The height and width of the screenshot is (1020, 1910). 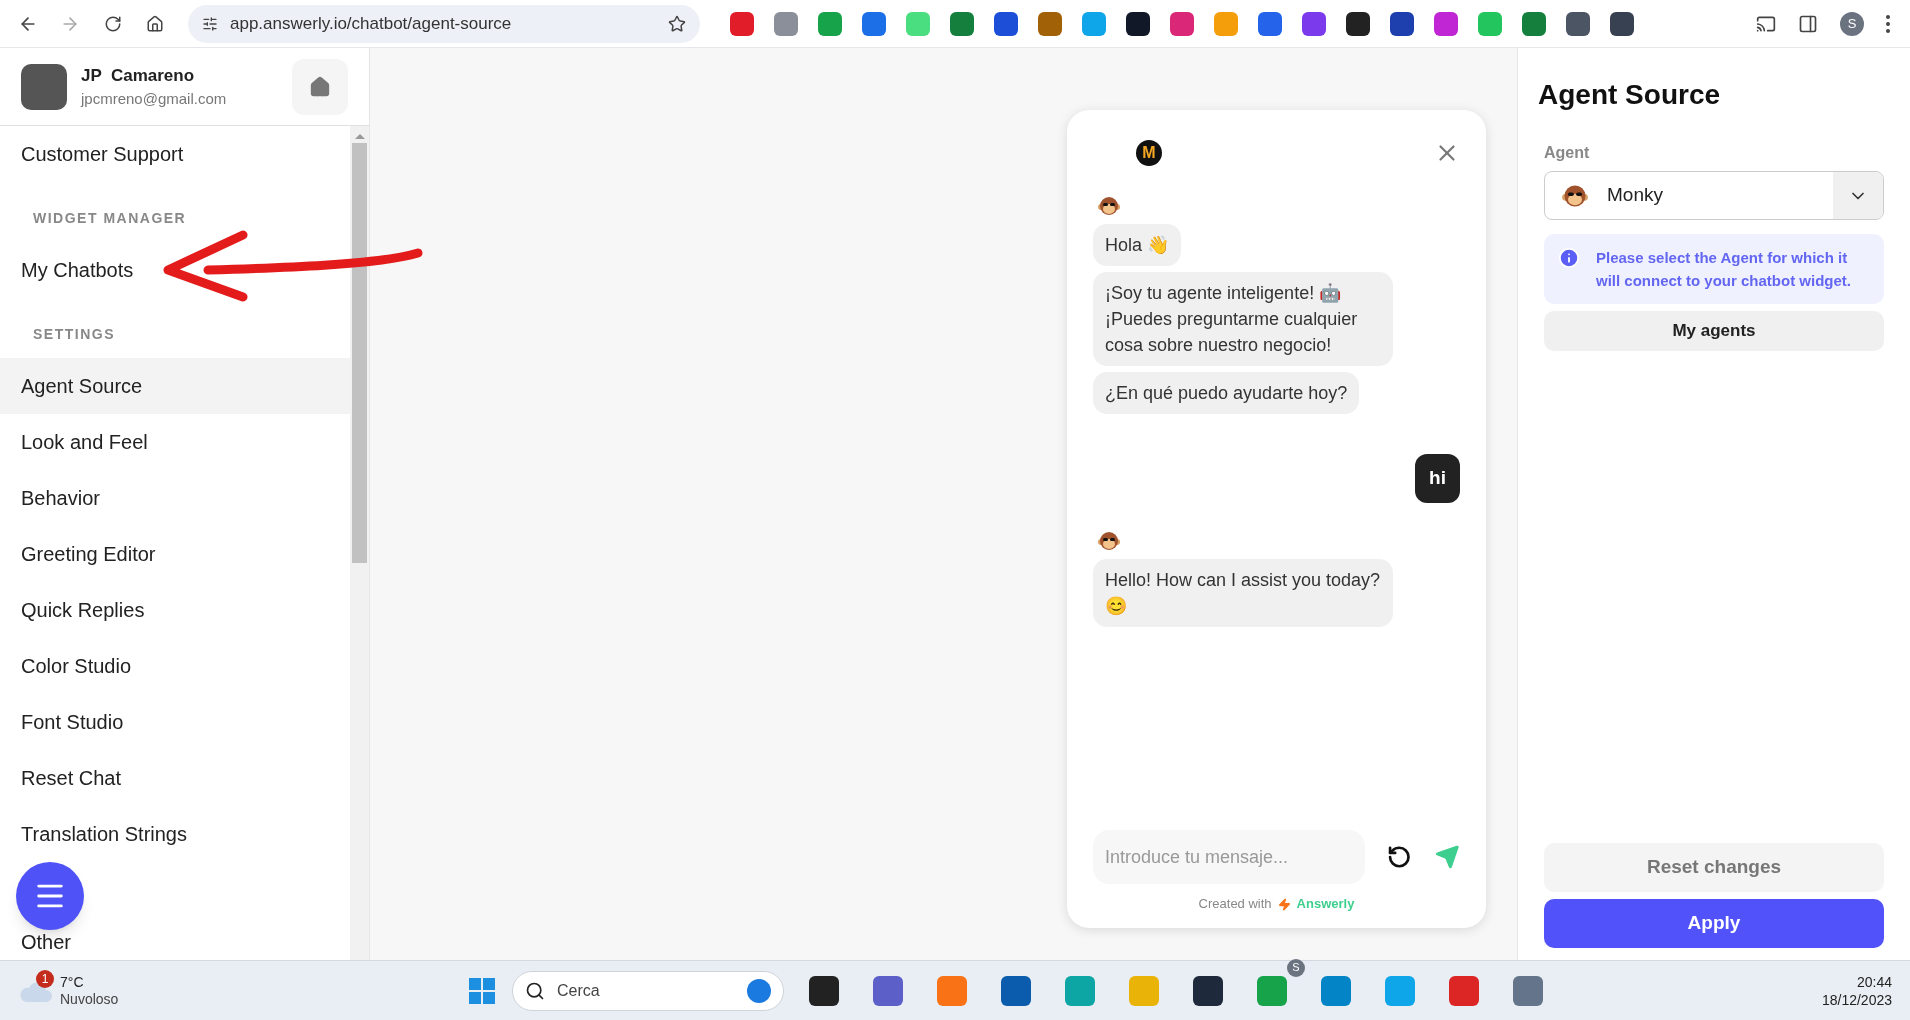 What do you see at coordinates (1226, 393) in the screenshot?
I see `bot-message: ¿En qué puedo ayudarte hoy?` at bounding box center [1226, 393].